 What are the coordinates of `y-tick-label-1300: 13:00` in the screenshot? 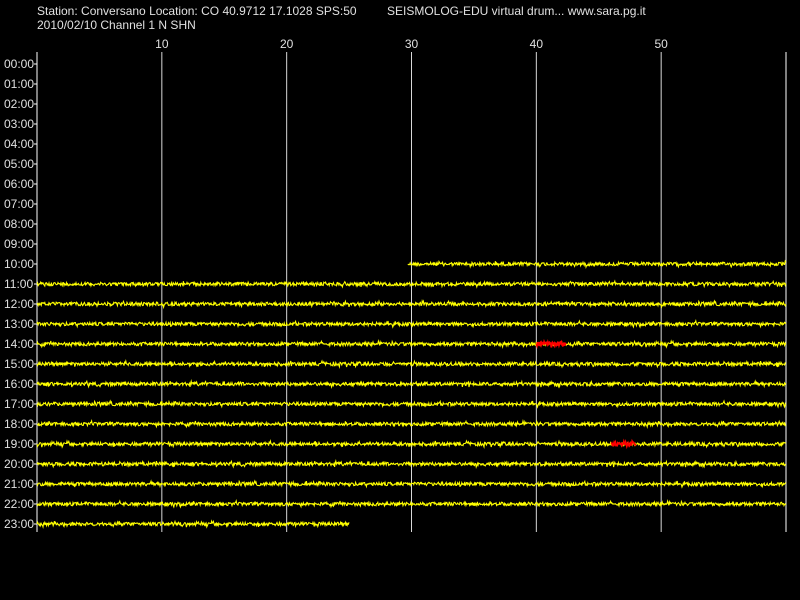 It's located at (19, 324).